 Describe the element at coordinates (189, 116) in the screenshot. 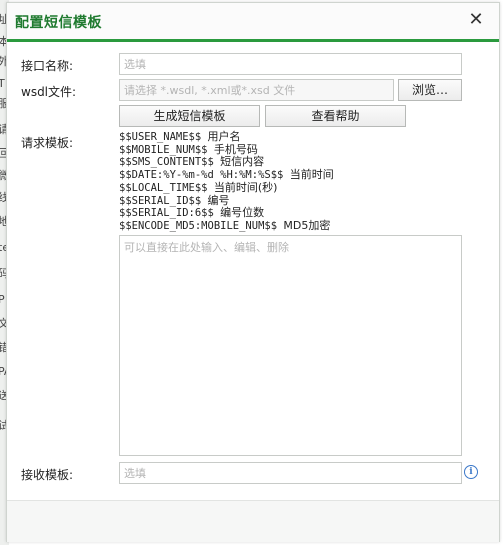

I see `generate-template-button: 生成短信模板` at that location.